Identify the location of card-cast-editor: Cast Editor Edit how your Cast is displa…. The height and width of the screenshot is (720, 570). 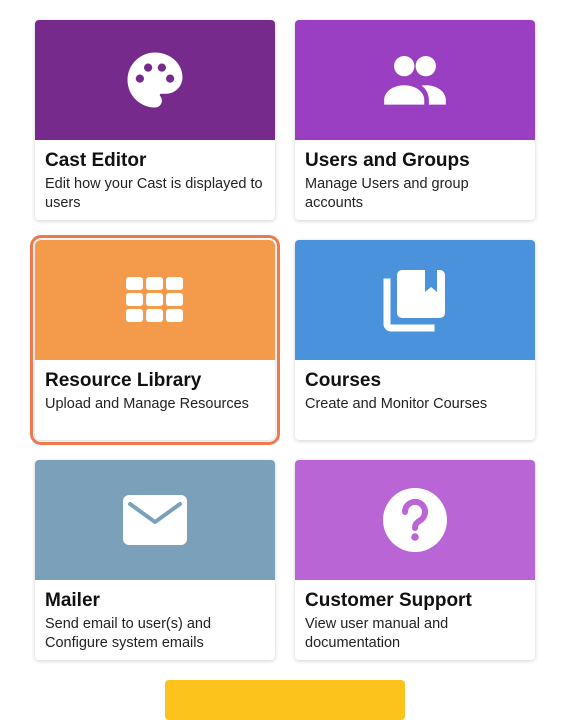
(155, 120).